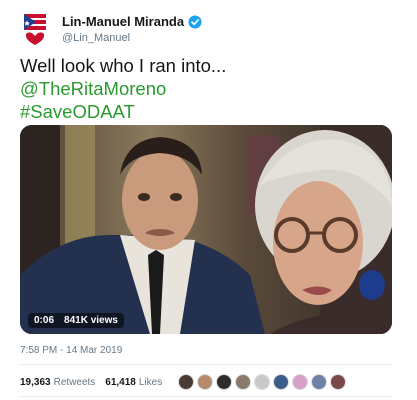 The image size is (417, 400). Describe the element at coordinates (123, 21) in the screenshot. I see `author-display-name: Lin-Manuel Miranda` at that location.